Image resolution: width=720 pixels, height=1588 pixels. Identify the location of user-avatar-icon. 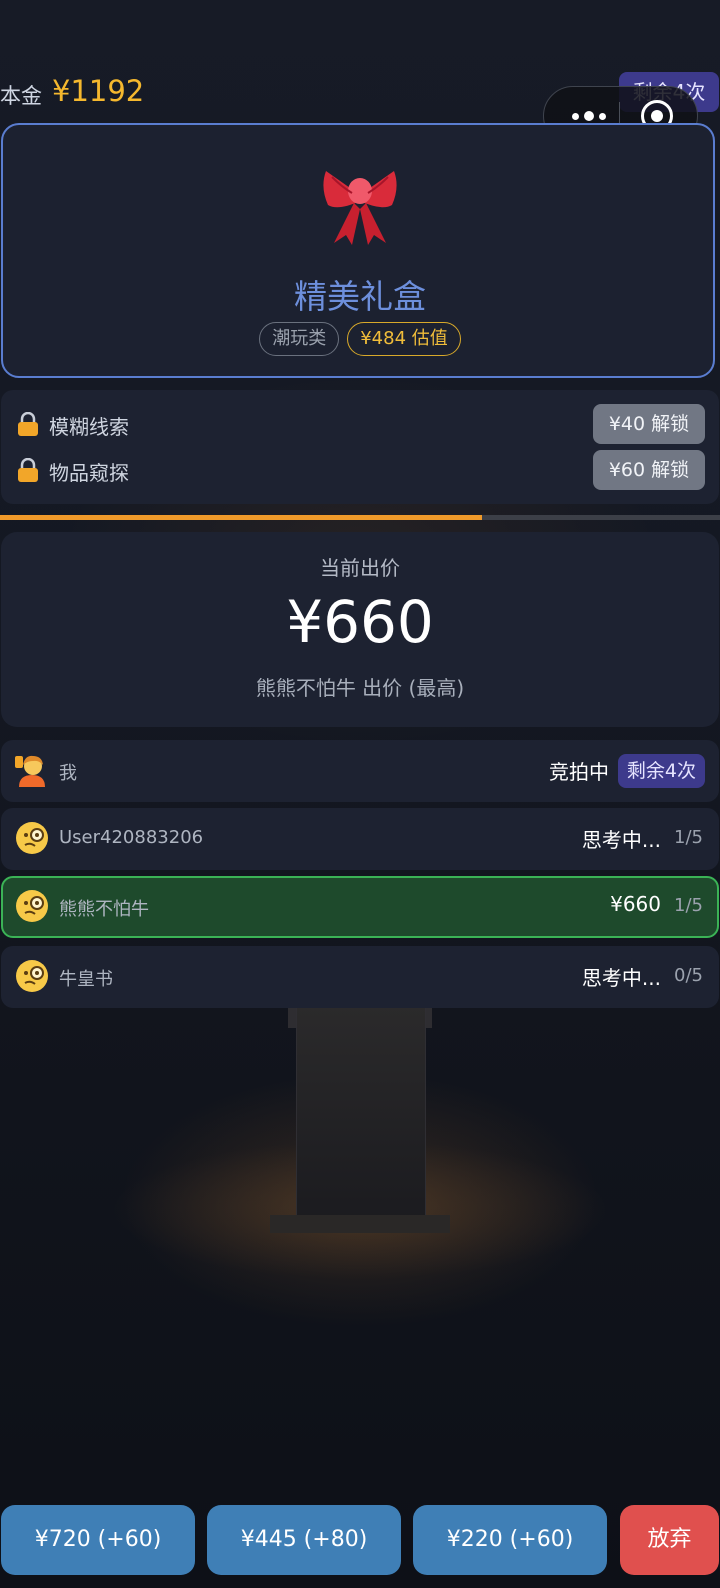
(30, 771).